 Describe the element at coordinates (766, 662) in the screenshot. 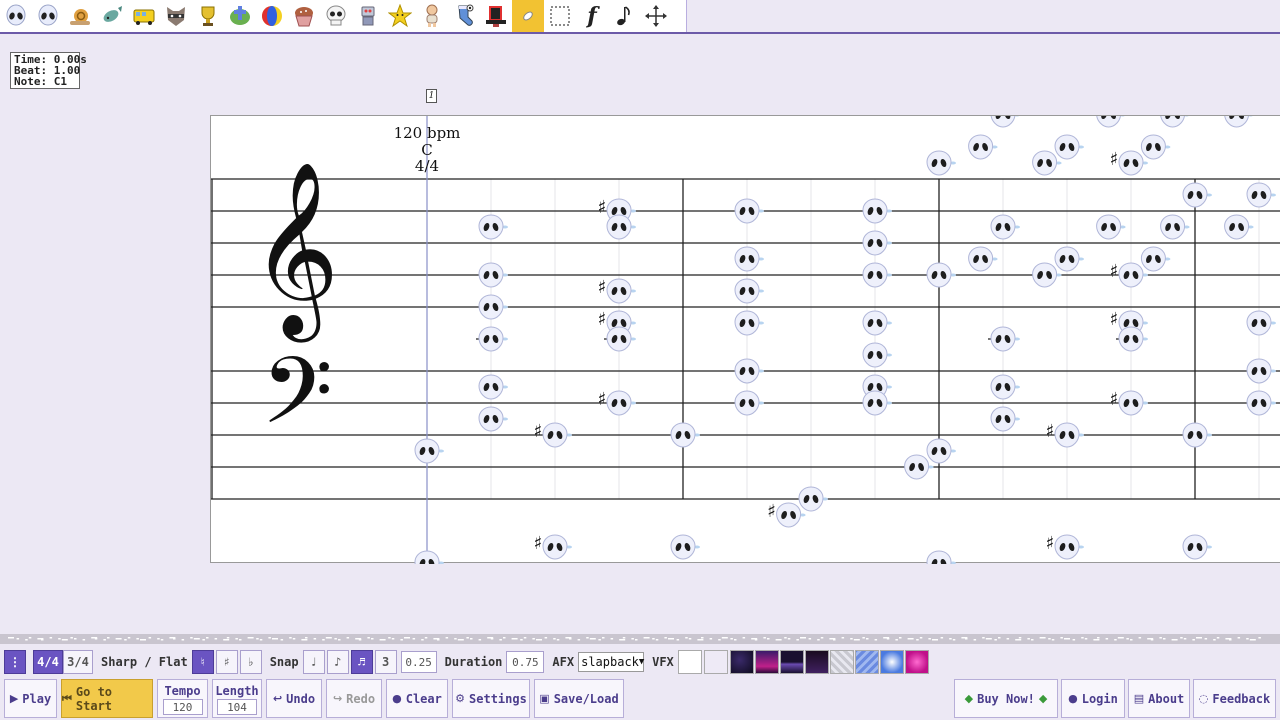

I see `vfx-swatch-nebula` at that location.